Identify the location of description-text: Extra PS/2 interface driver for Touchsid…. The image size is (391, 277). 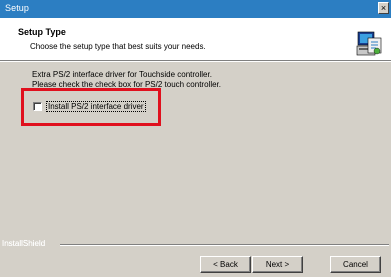
(126, 80).